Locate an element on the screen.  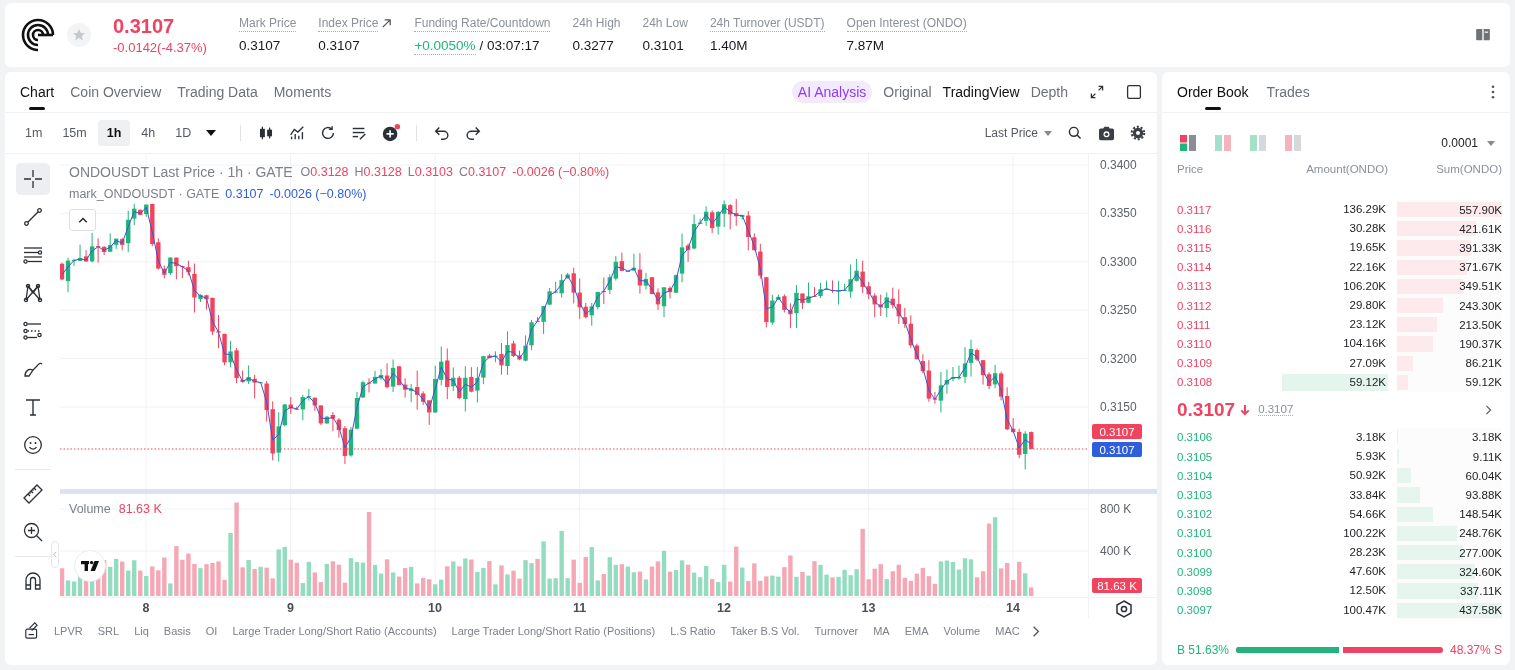
bid-amount: 54.66K is located at coordinates (1367, 514).